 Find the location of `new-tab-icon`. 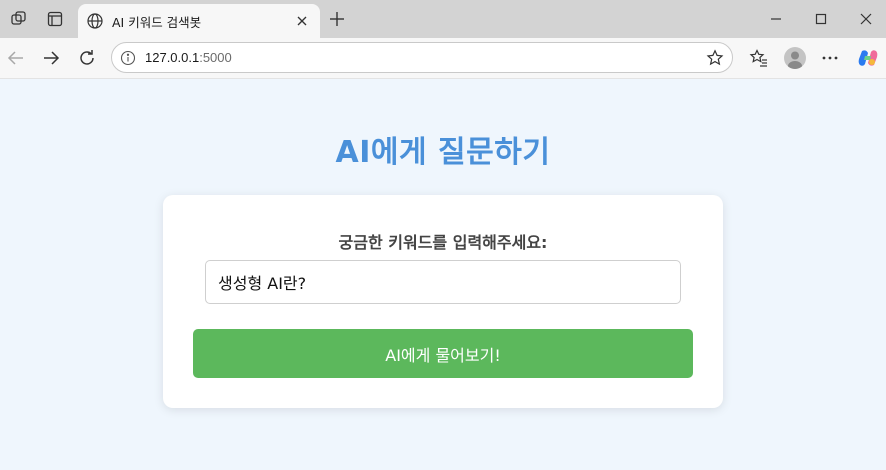

new-tab-icon is located at coordinates (337, 19).